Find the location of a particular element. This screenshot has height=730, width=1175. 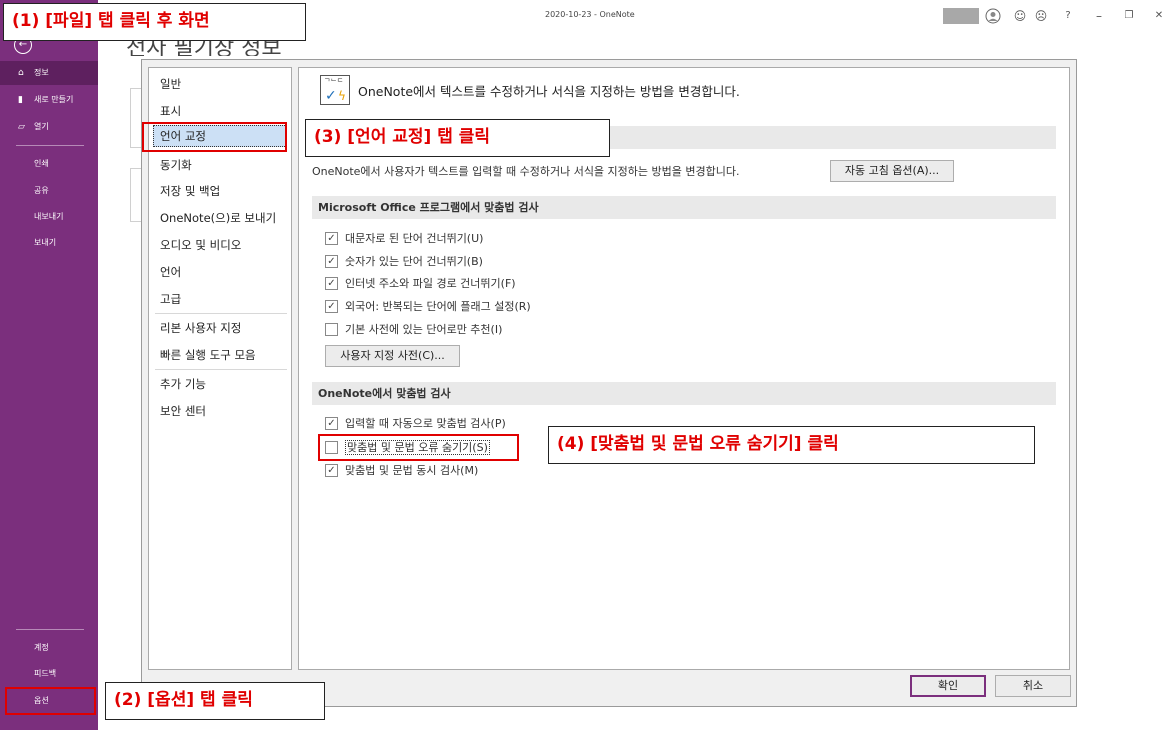

option-label: 외국어: 반복되는 단어에 플래그 설정(R) is located at coordinates (438, 306).